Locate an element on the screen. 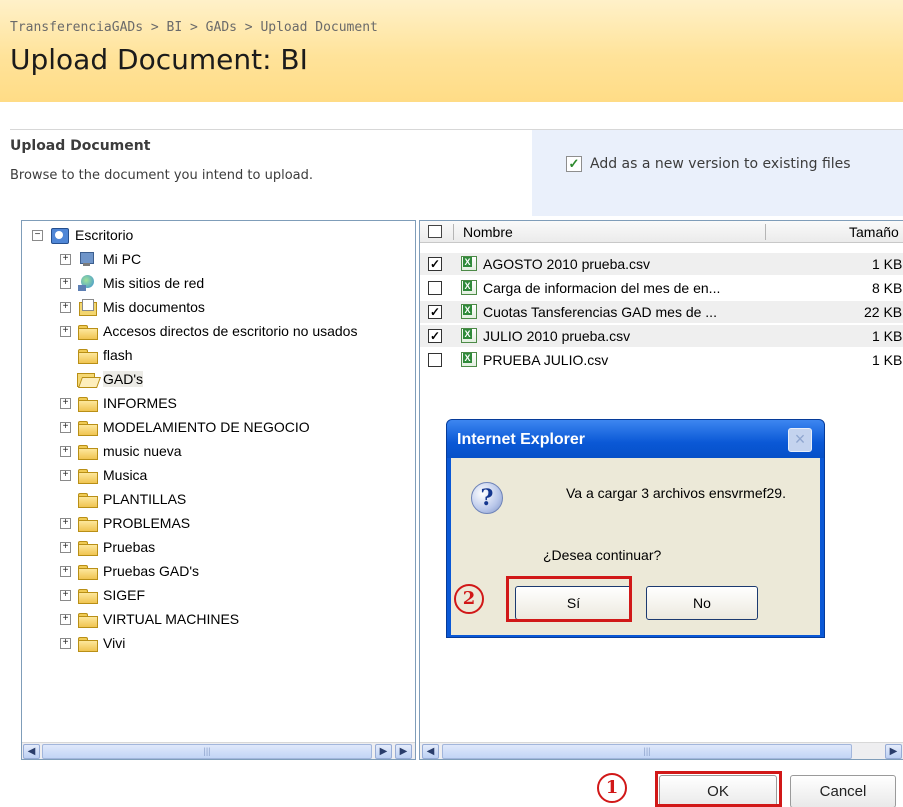 The image size is (903, 807). section-title: Upload Document is located at coordinates (80, 146).